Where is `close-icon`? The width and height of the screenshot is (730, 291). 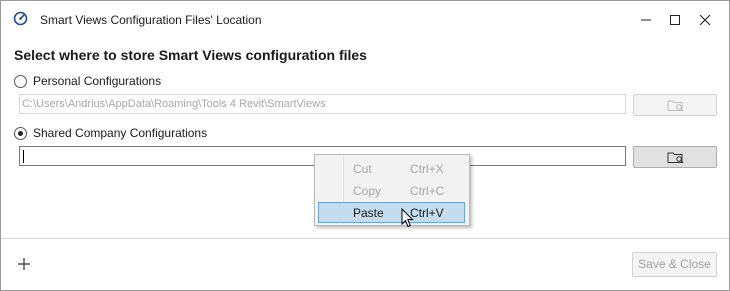 close-icon is located at coordinates (705, 20).